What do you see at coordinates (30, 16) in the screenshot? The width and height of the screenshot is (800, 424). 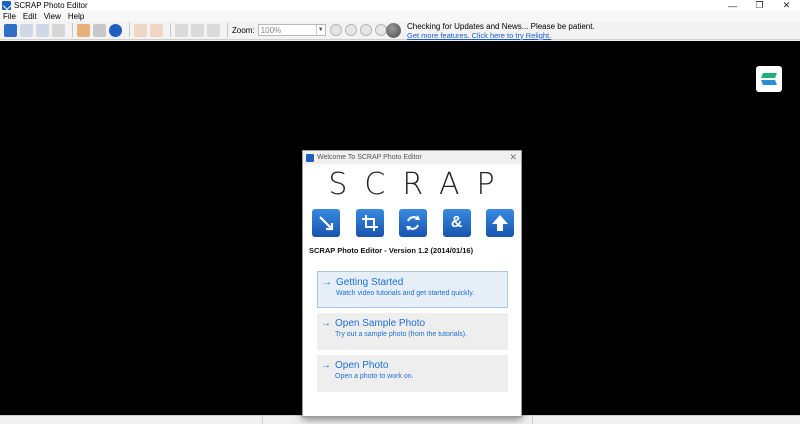 I see `menu-edit: Edit` at bounding box center [30, 16].